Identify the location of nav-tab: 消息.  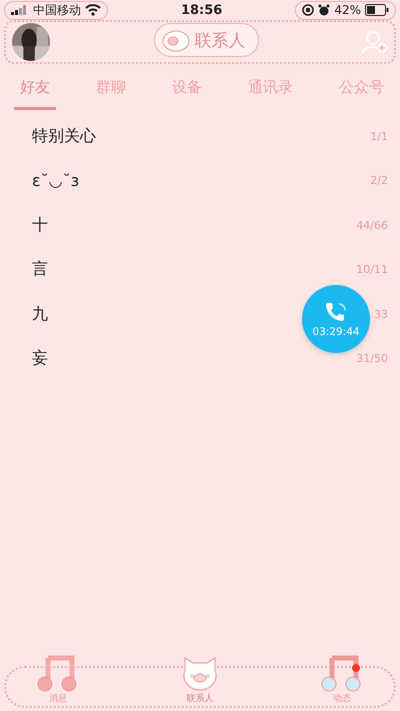
(58, 679).